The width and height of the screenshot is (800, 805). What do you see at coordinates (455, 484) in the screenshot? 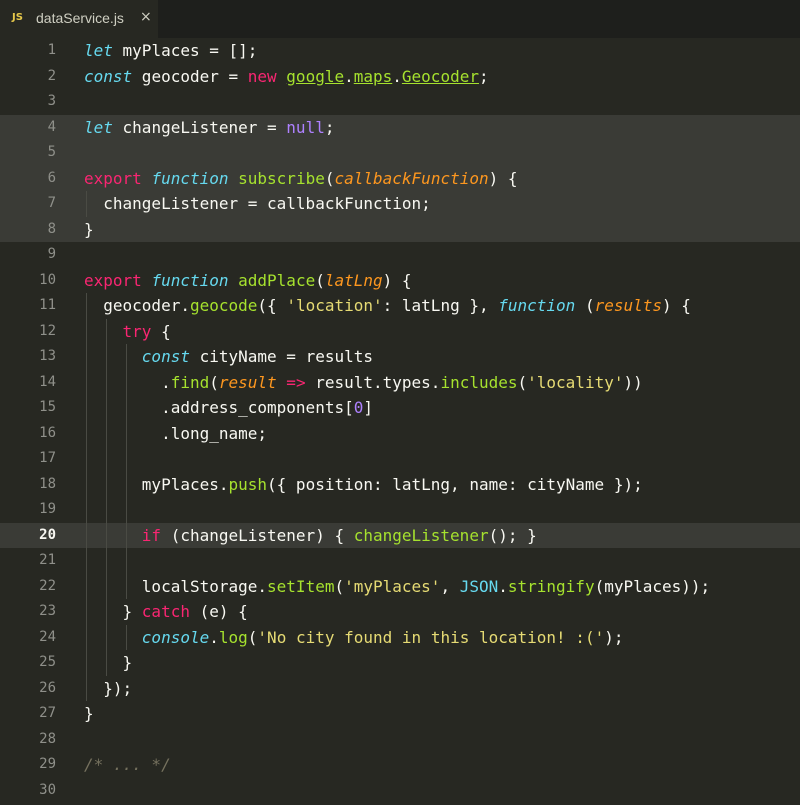
I see `code-token: ({ position: latLng, name: cityName });` at bounding box center [455, 484].